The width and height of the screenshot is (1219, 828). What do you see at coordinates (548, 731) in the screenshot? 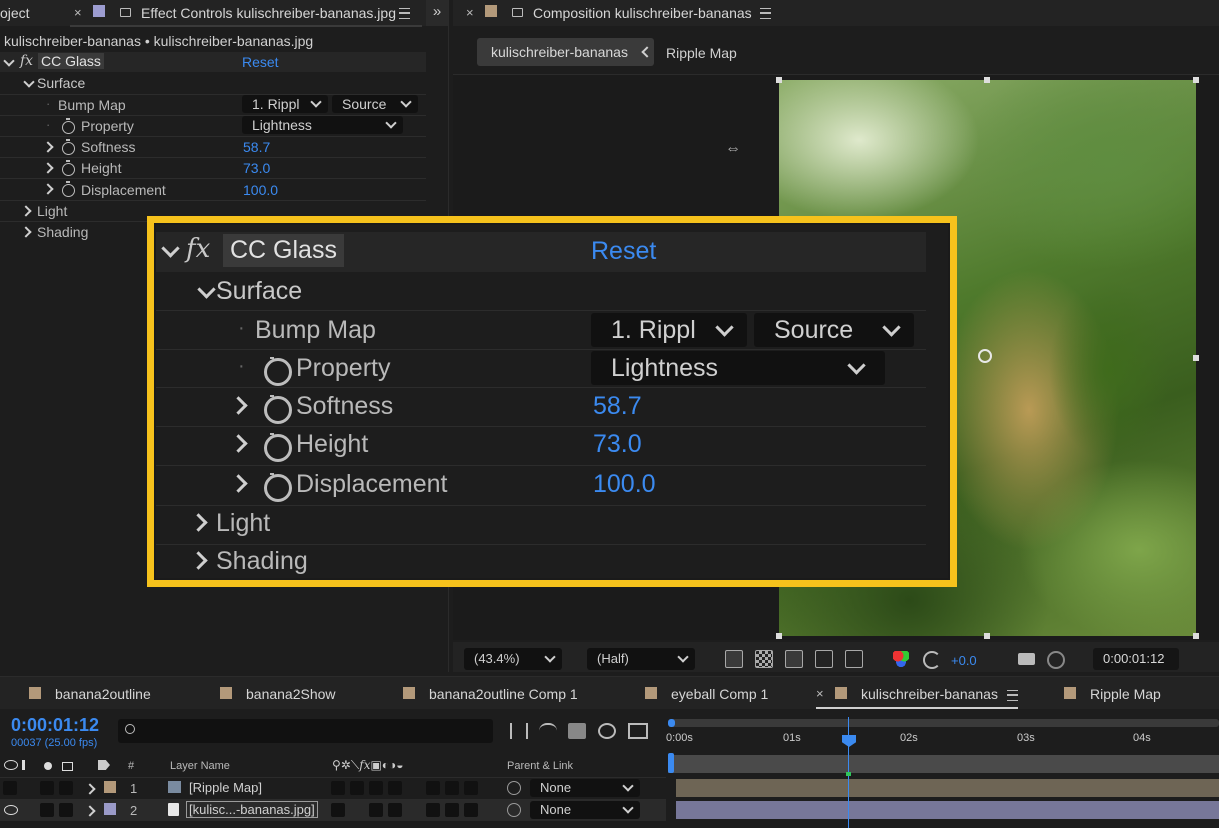
I see `shy-icon` at bounding box center [548, 731].